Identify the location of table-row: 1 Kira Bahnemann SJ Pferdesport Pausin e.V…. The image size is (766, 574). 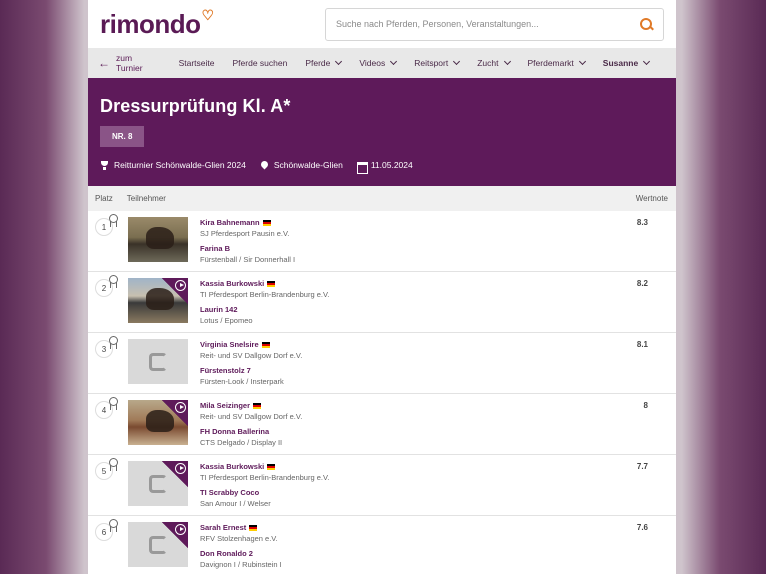
(382, 241).